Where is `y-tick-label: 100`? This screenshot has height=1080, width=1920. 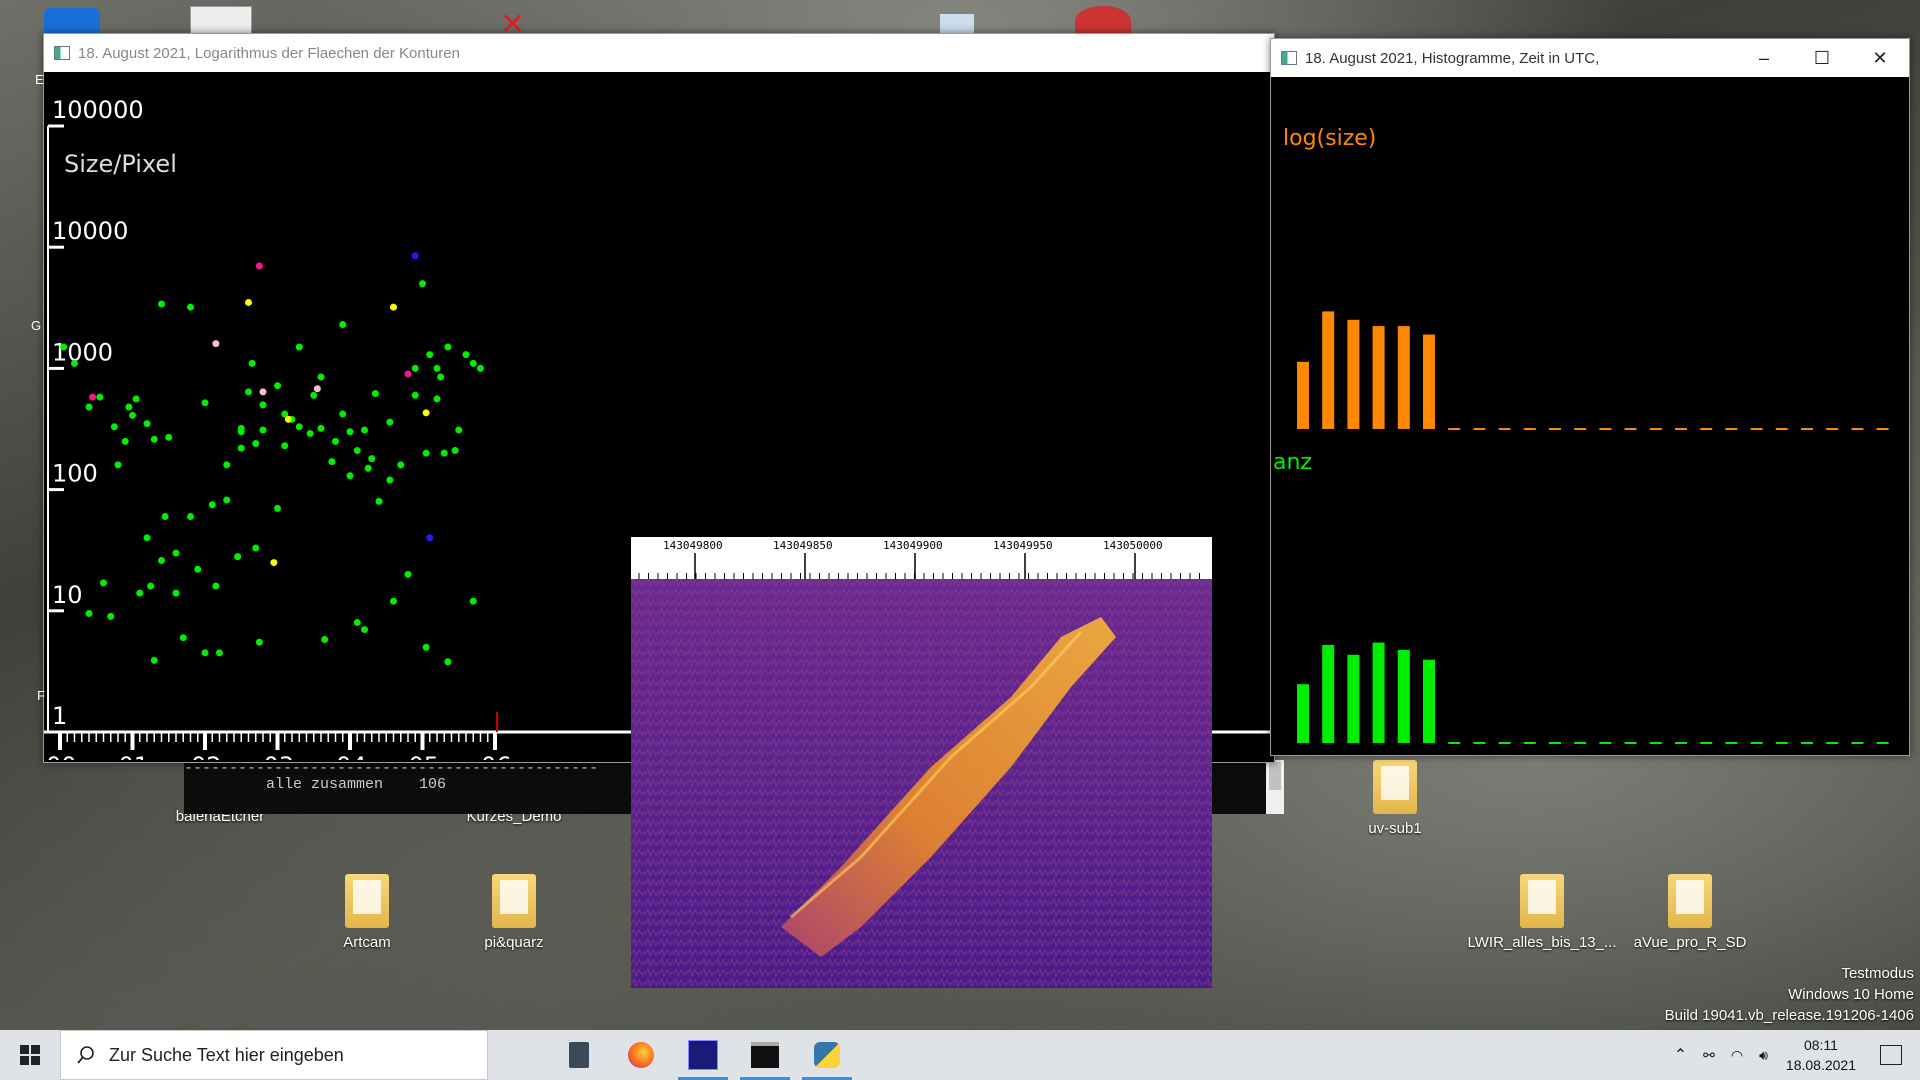 y-tick-label: 100 is located at coordinates (75, 474).